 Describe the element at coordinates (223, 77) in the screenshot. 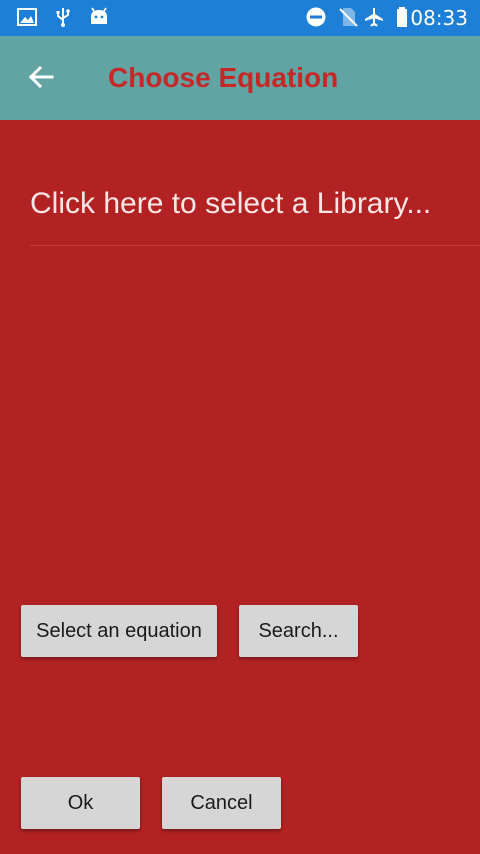

I see `page-title: Choose Equation` at that location.